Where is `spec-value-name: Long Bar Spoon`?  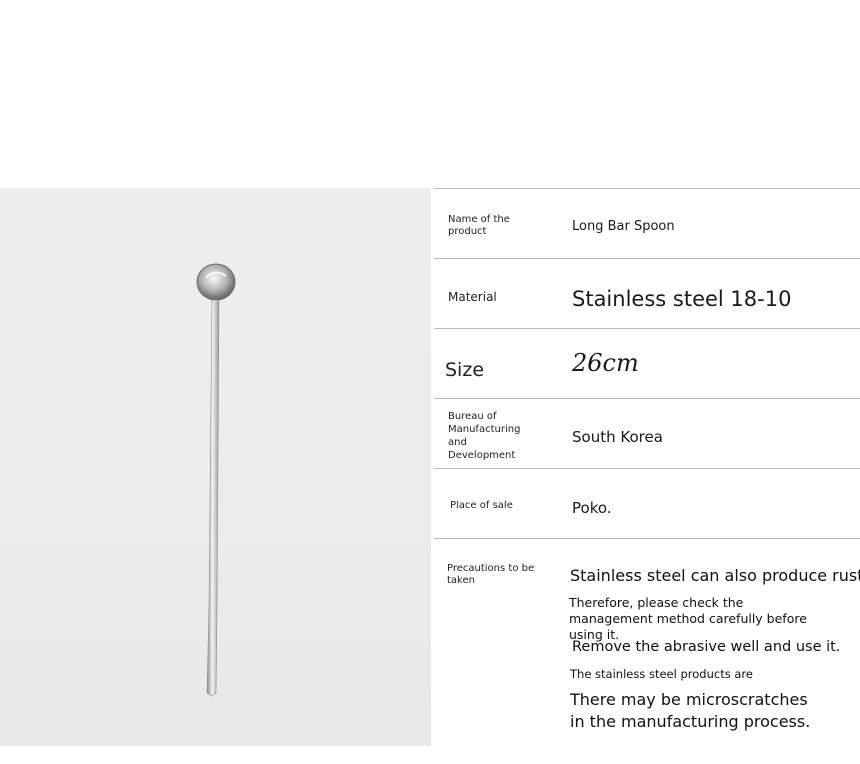 spec-value-name: Long Bar Spoon is located at coordinates (623, 226).